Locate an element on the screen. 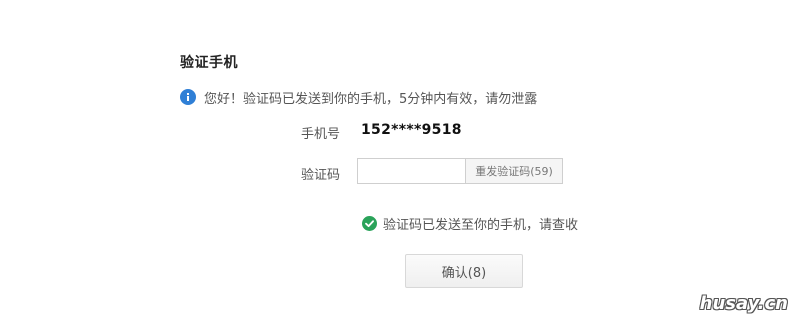  phone-number: 152****9518 is located at coordinates (411, 130).